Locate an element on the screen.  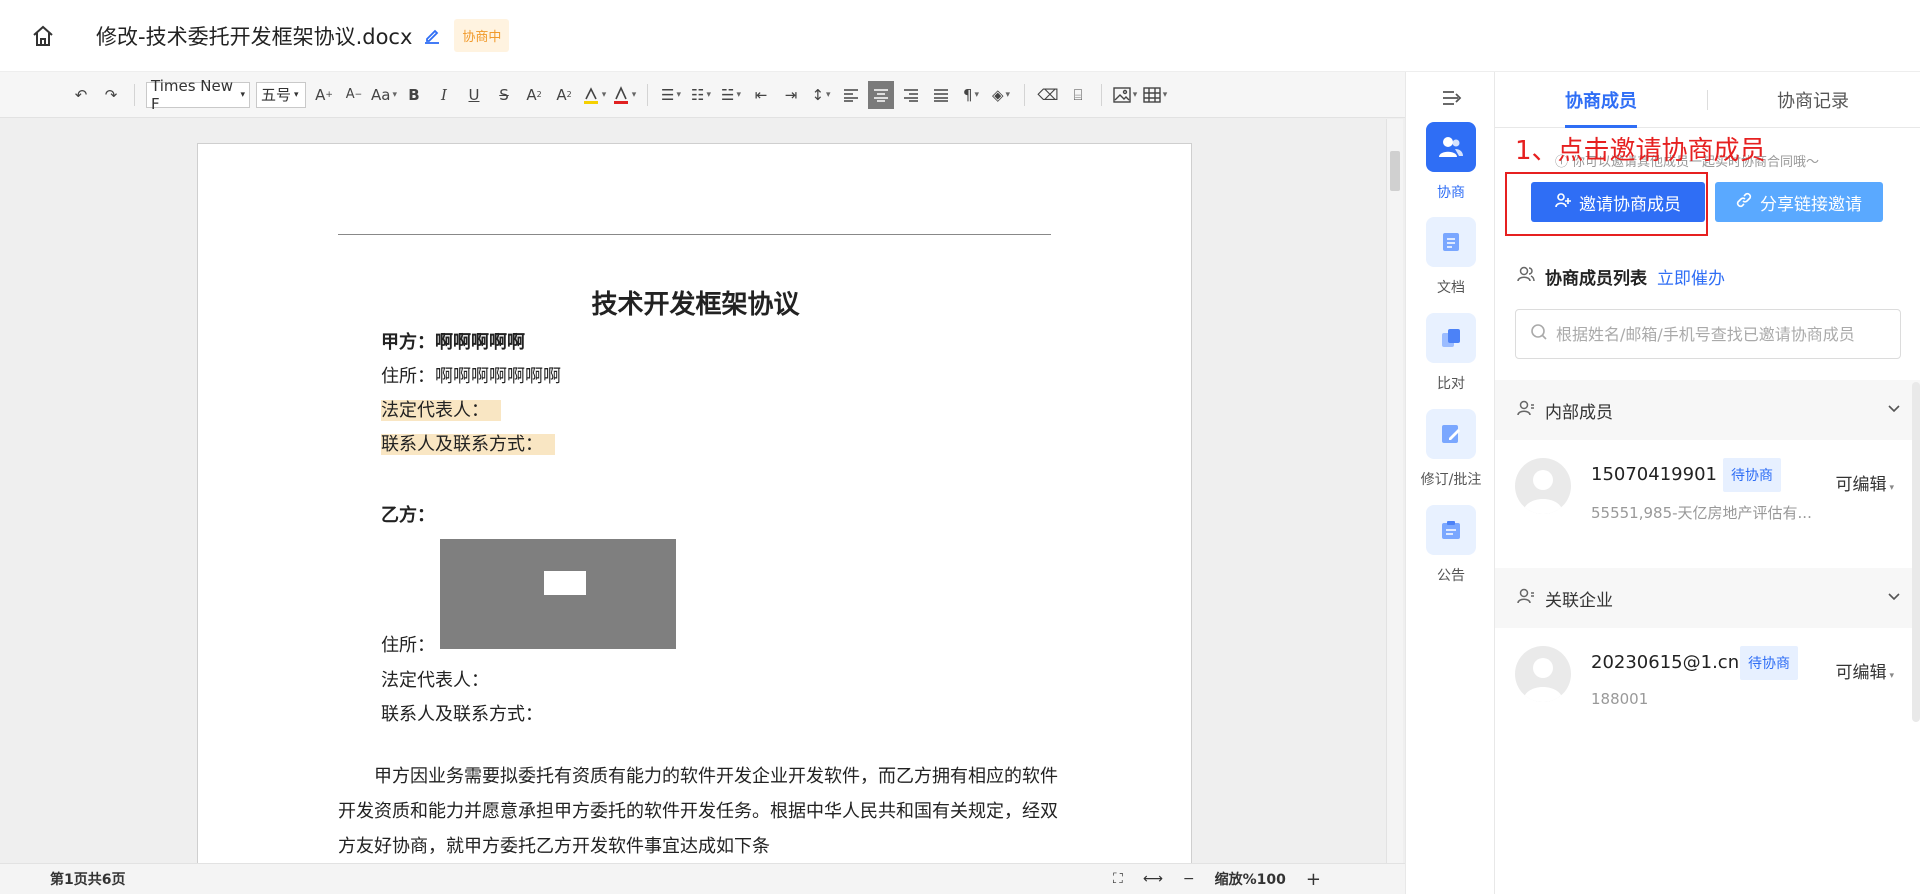
group-title-related: 关联企业 is located at coordinates (1579, 600).